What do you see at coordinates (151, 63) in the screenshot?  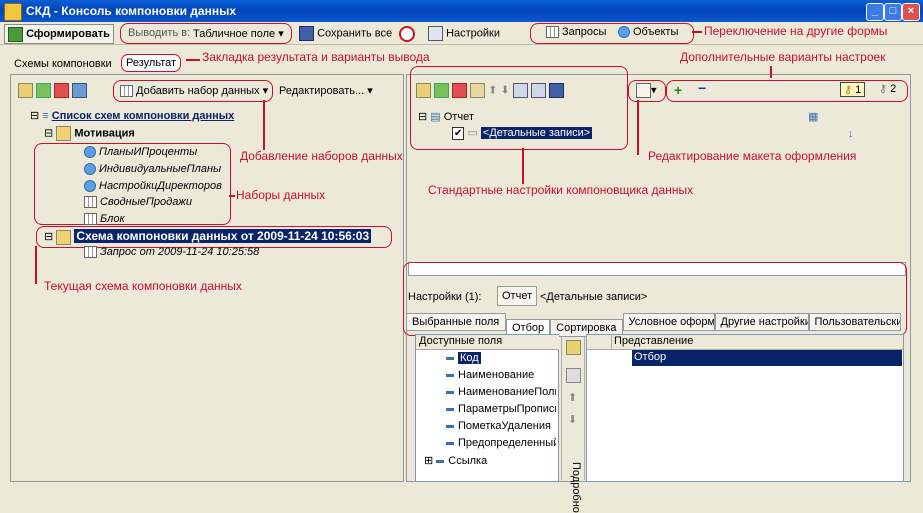 I see `tab-result: Результат` at bounding box center [151, 63].